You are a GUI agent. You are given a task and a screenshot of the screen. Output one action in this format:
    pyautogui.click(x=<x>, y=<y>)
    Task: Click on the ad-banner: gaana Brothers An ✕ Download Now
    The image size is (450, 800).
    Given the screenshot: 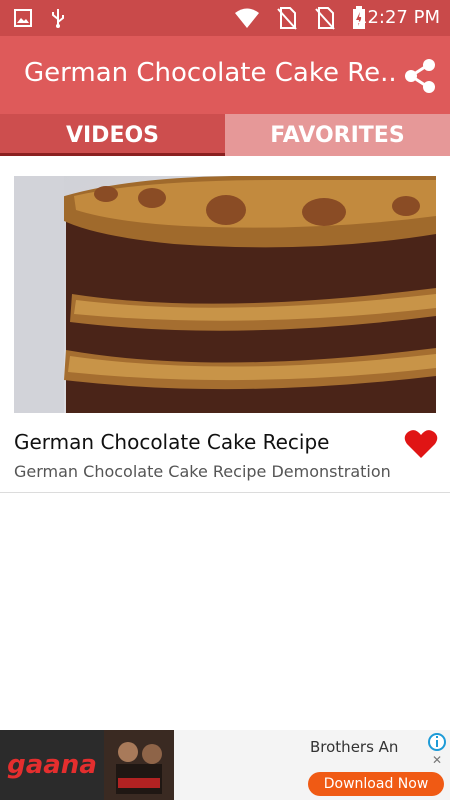 What is the action you would take?
    pyautogui.click(x=225, y=765)
    